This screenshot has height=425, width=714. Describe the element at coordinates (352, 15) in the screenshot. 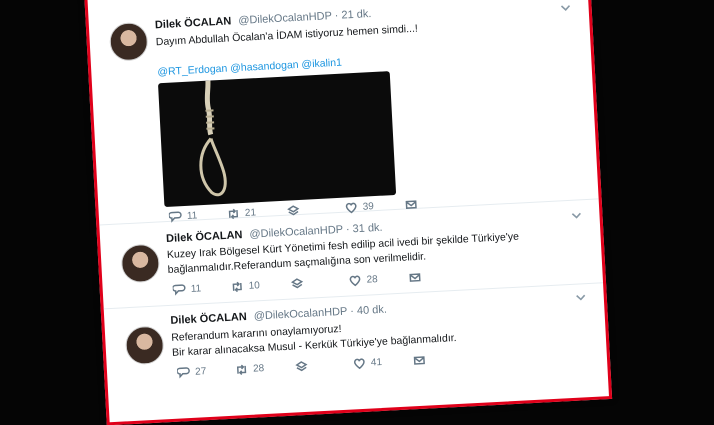

I see `timestamp: · 21 dk.` at that location.